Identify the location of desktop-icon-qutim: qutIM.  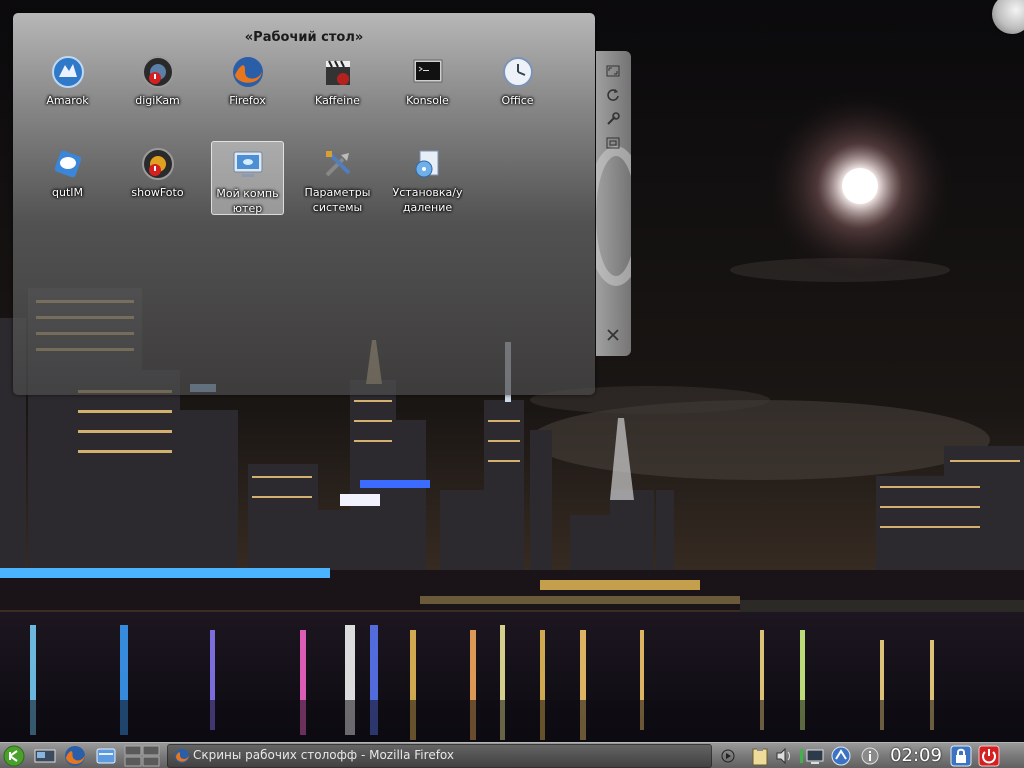
(67, 178).